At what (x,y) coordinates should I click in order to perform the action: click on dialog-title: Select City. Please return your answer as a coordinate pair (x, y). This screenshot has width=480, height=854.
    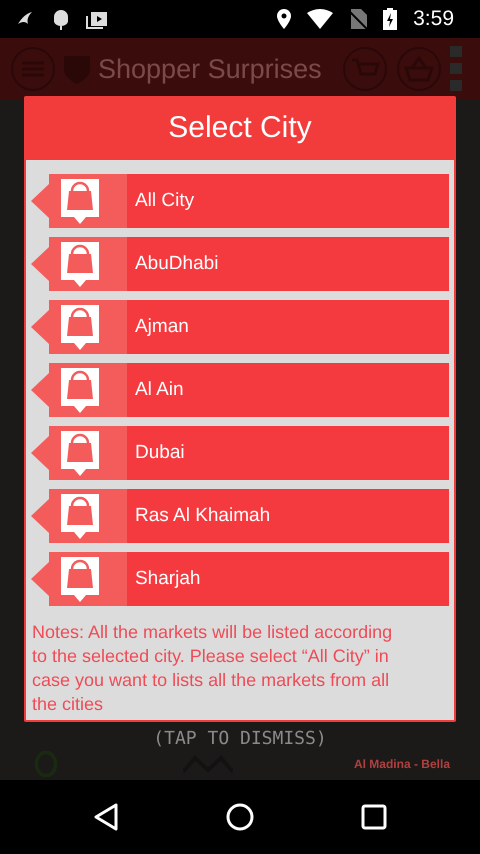
    Looking at the image, I should click on (240, 128).